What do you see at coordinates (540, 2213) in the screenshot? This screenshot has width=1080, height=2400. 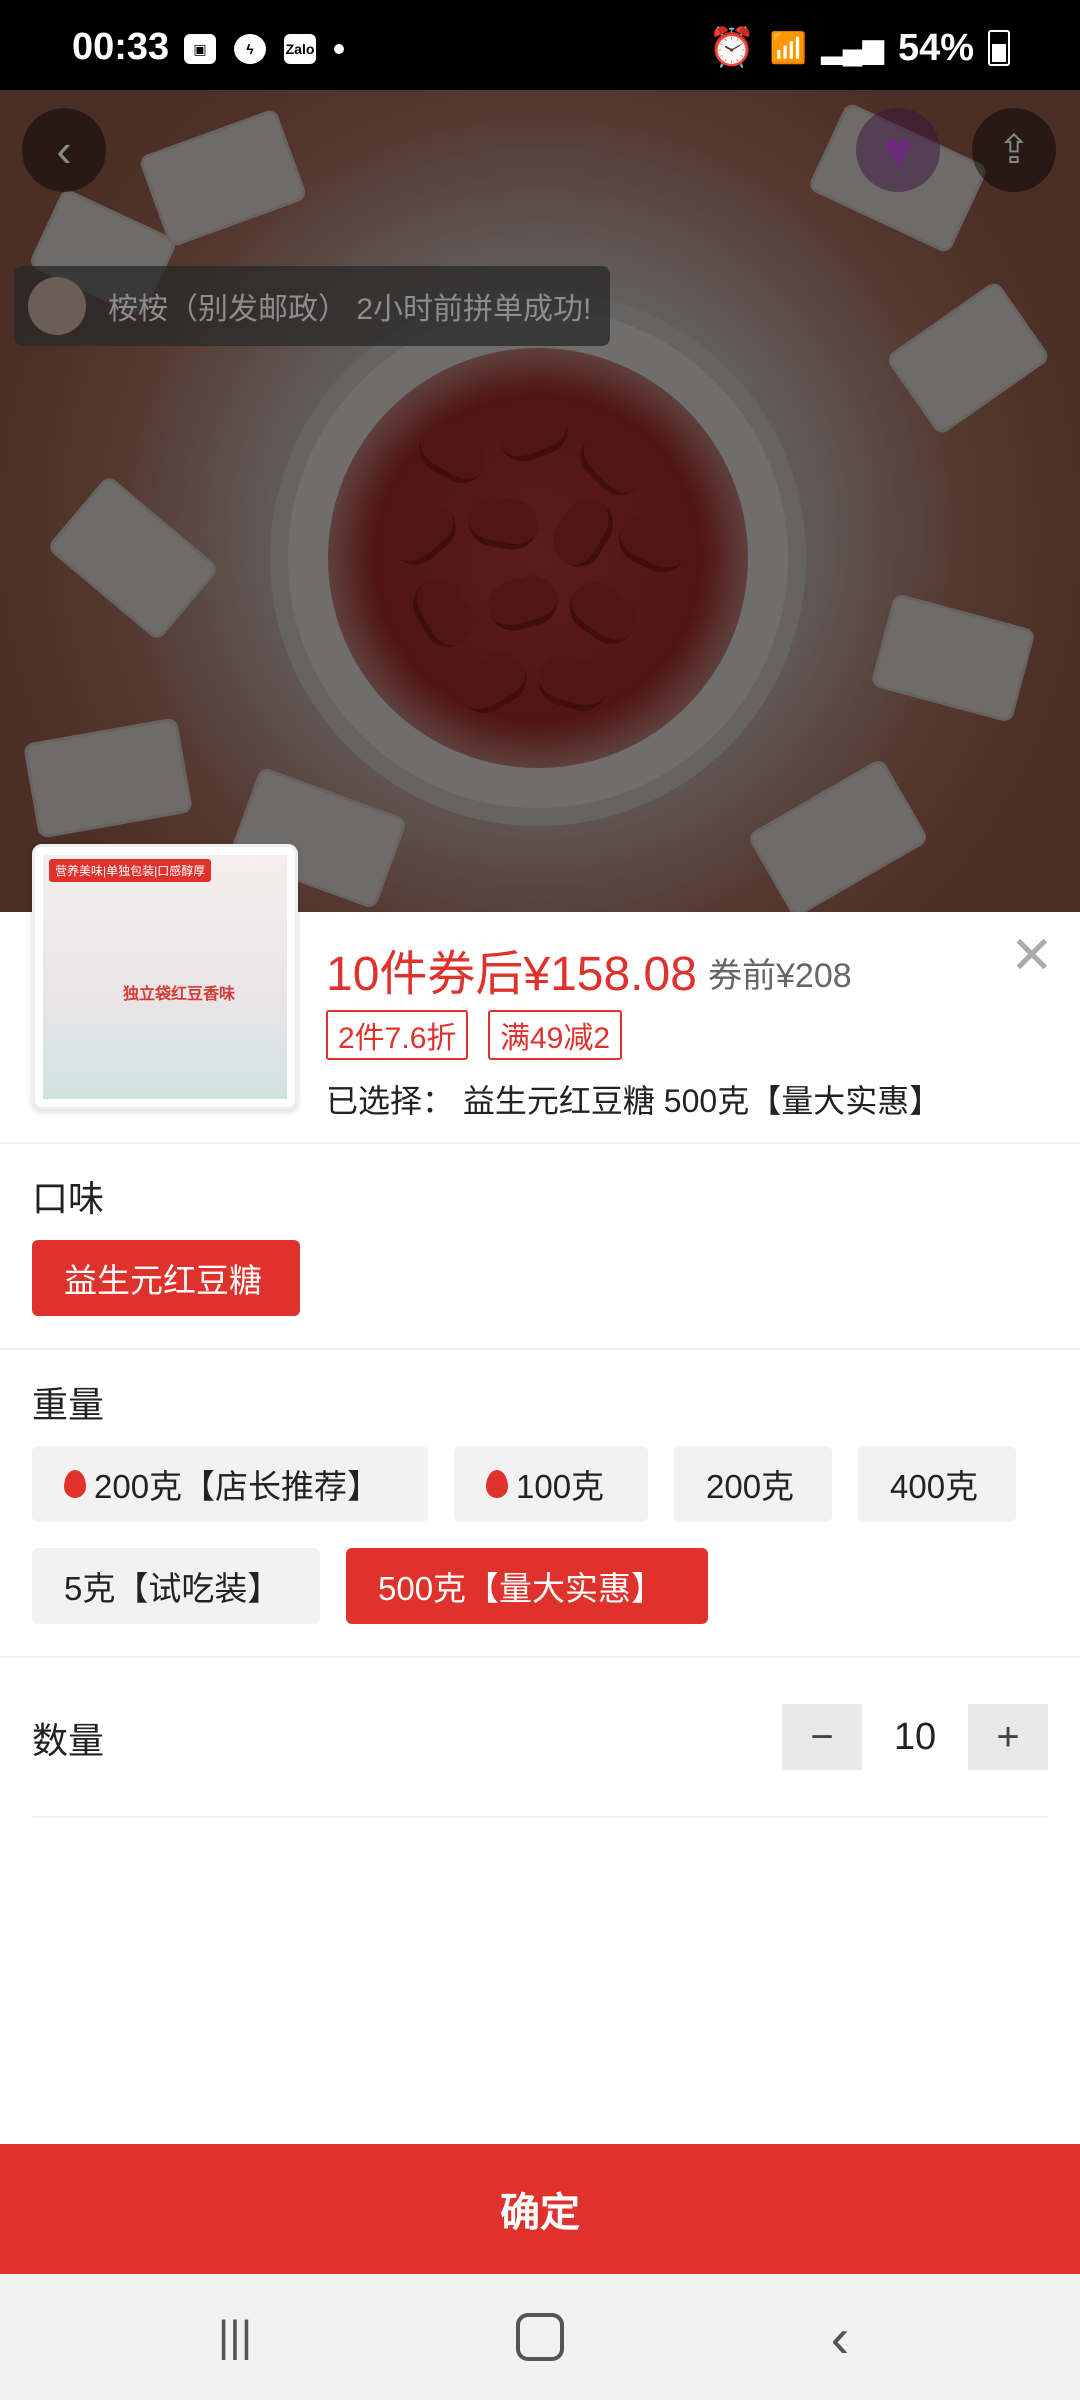 I see `confirm-label: 确定` at bounding box center [540, 2213].